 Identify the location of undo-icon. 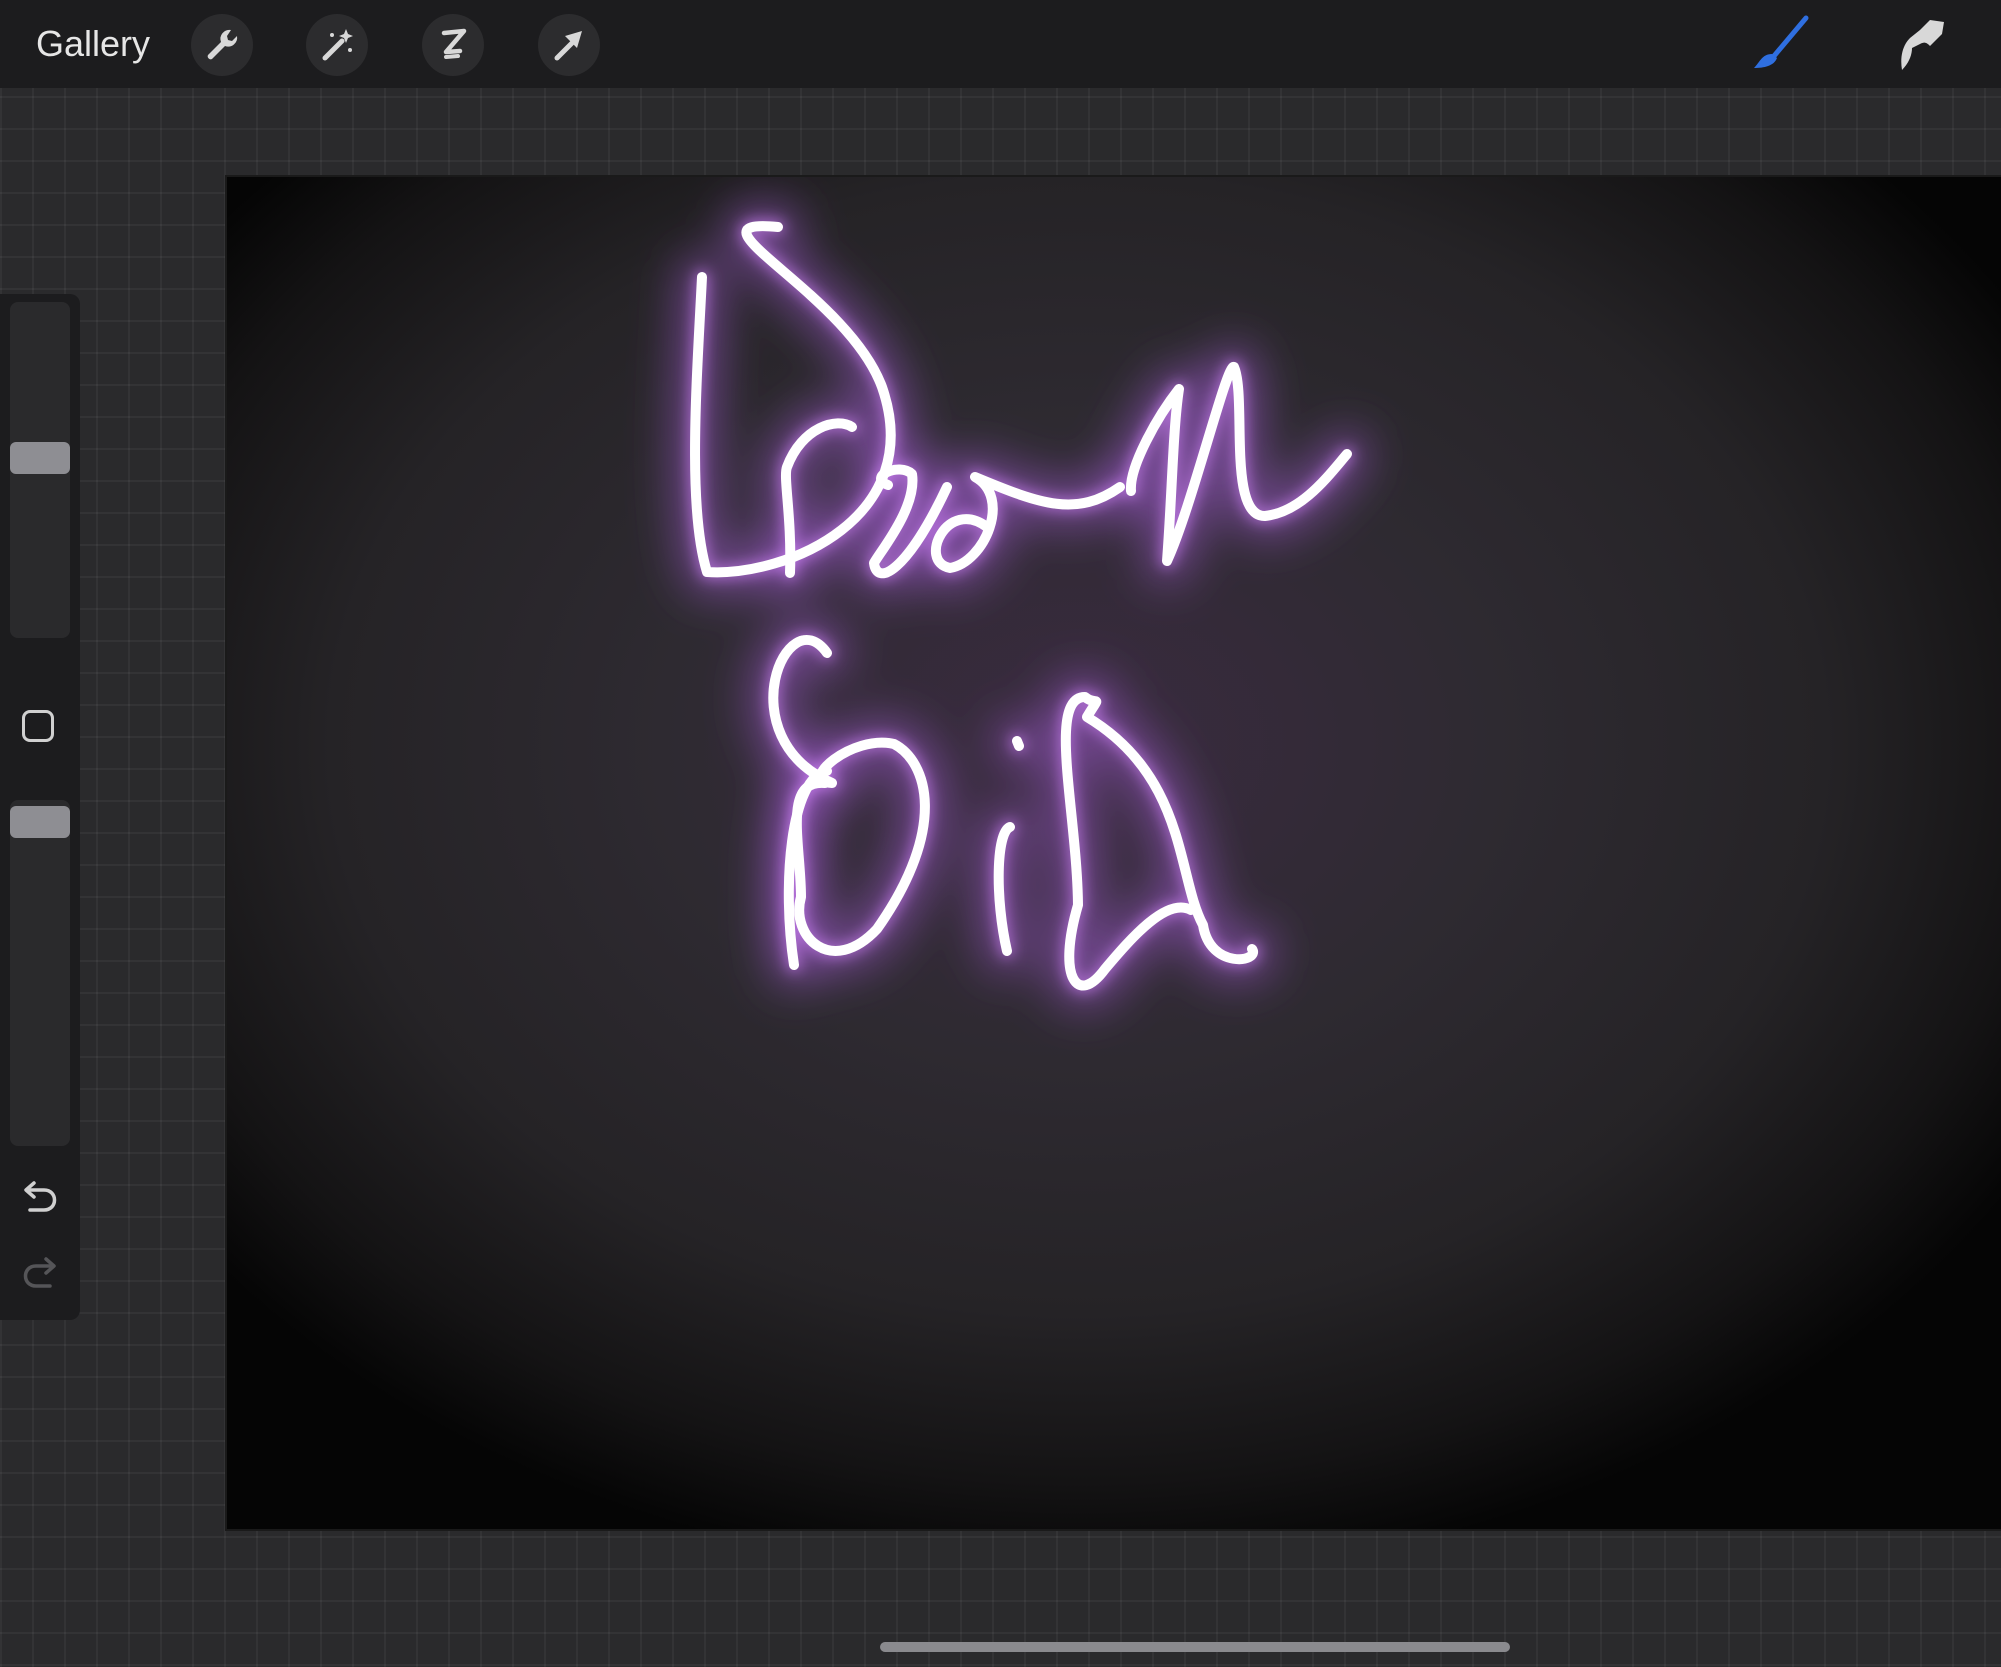
(40, 1196).